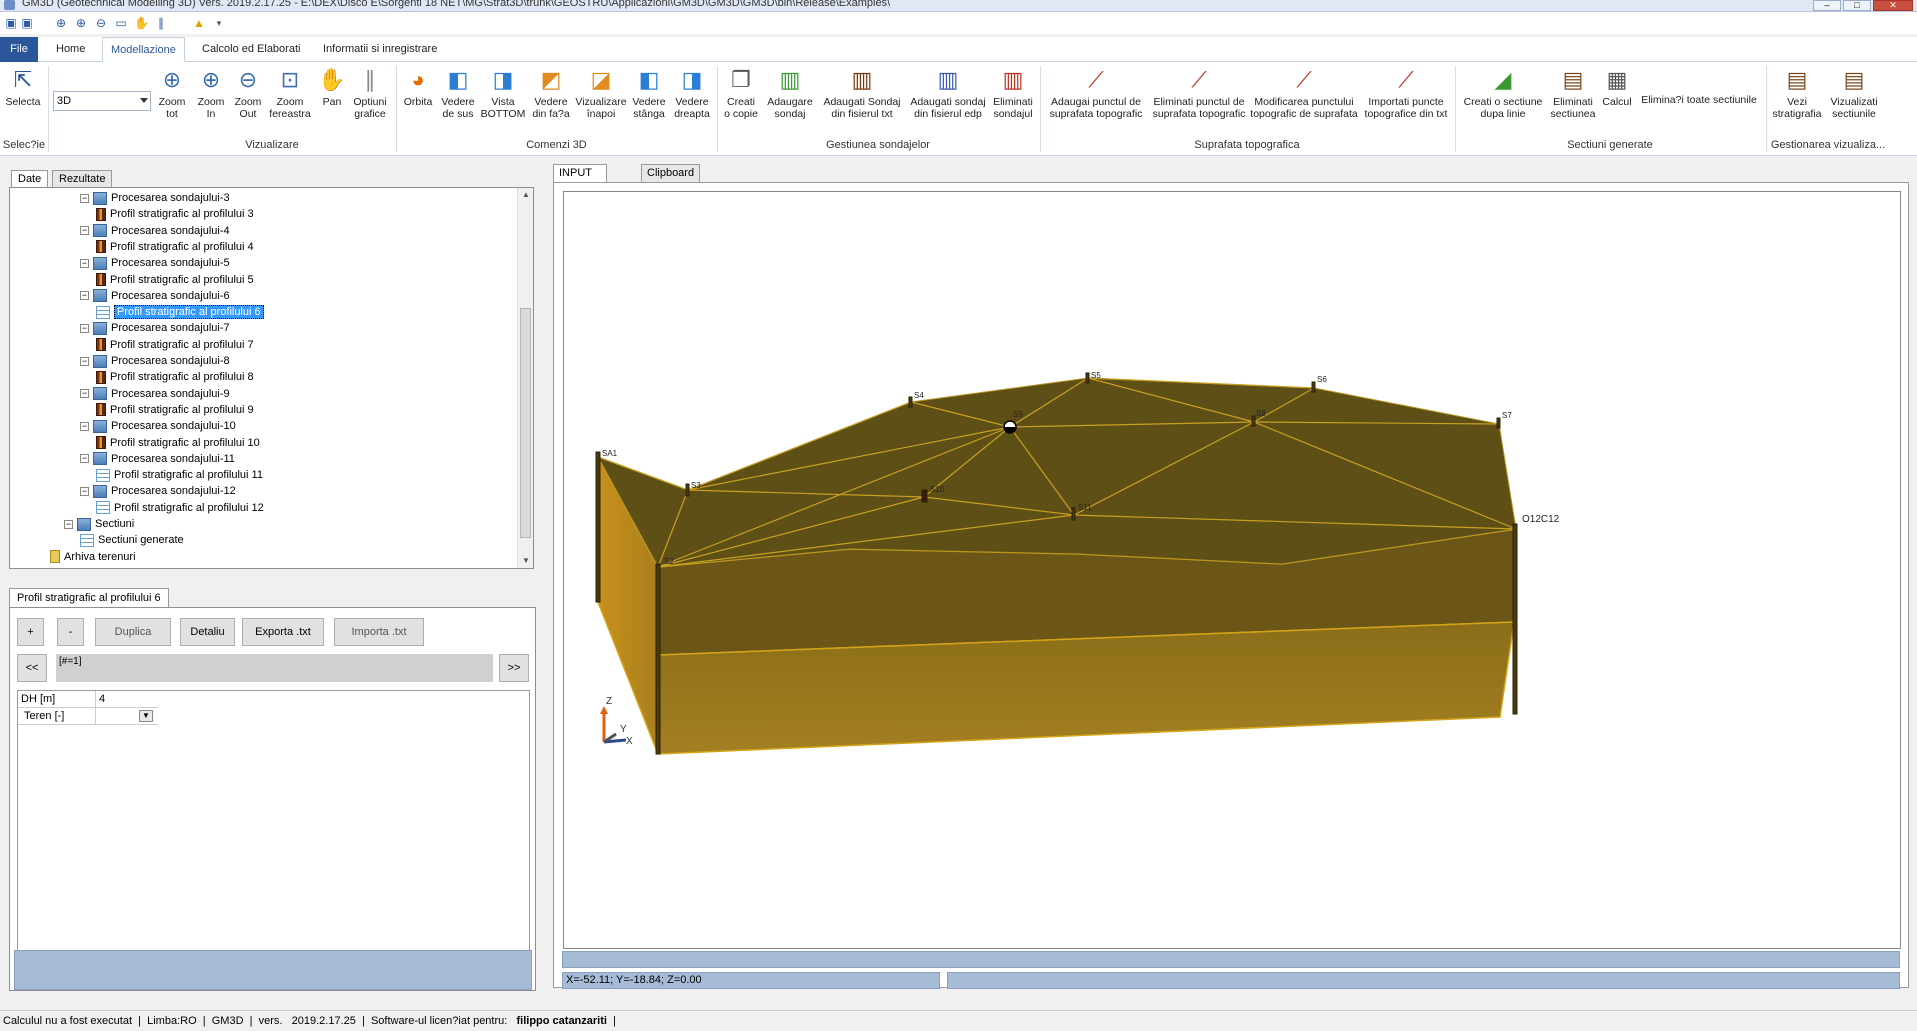 This screenshot has width=1917, height=1031. What do you see at coordinates (143, 49) in the screenshot?
I see `tab-modellazione: Modellazione` at bounding box center [143, 49].